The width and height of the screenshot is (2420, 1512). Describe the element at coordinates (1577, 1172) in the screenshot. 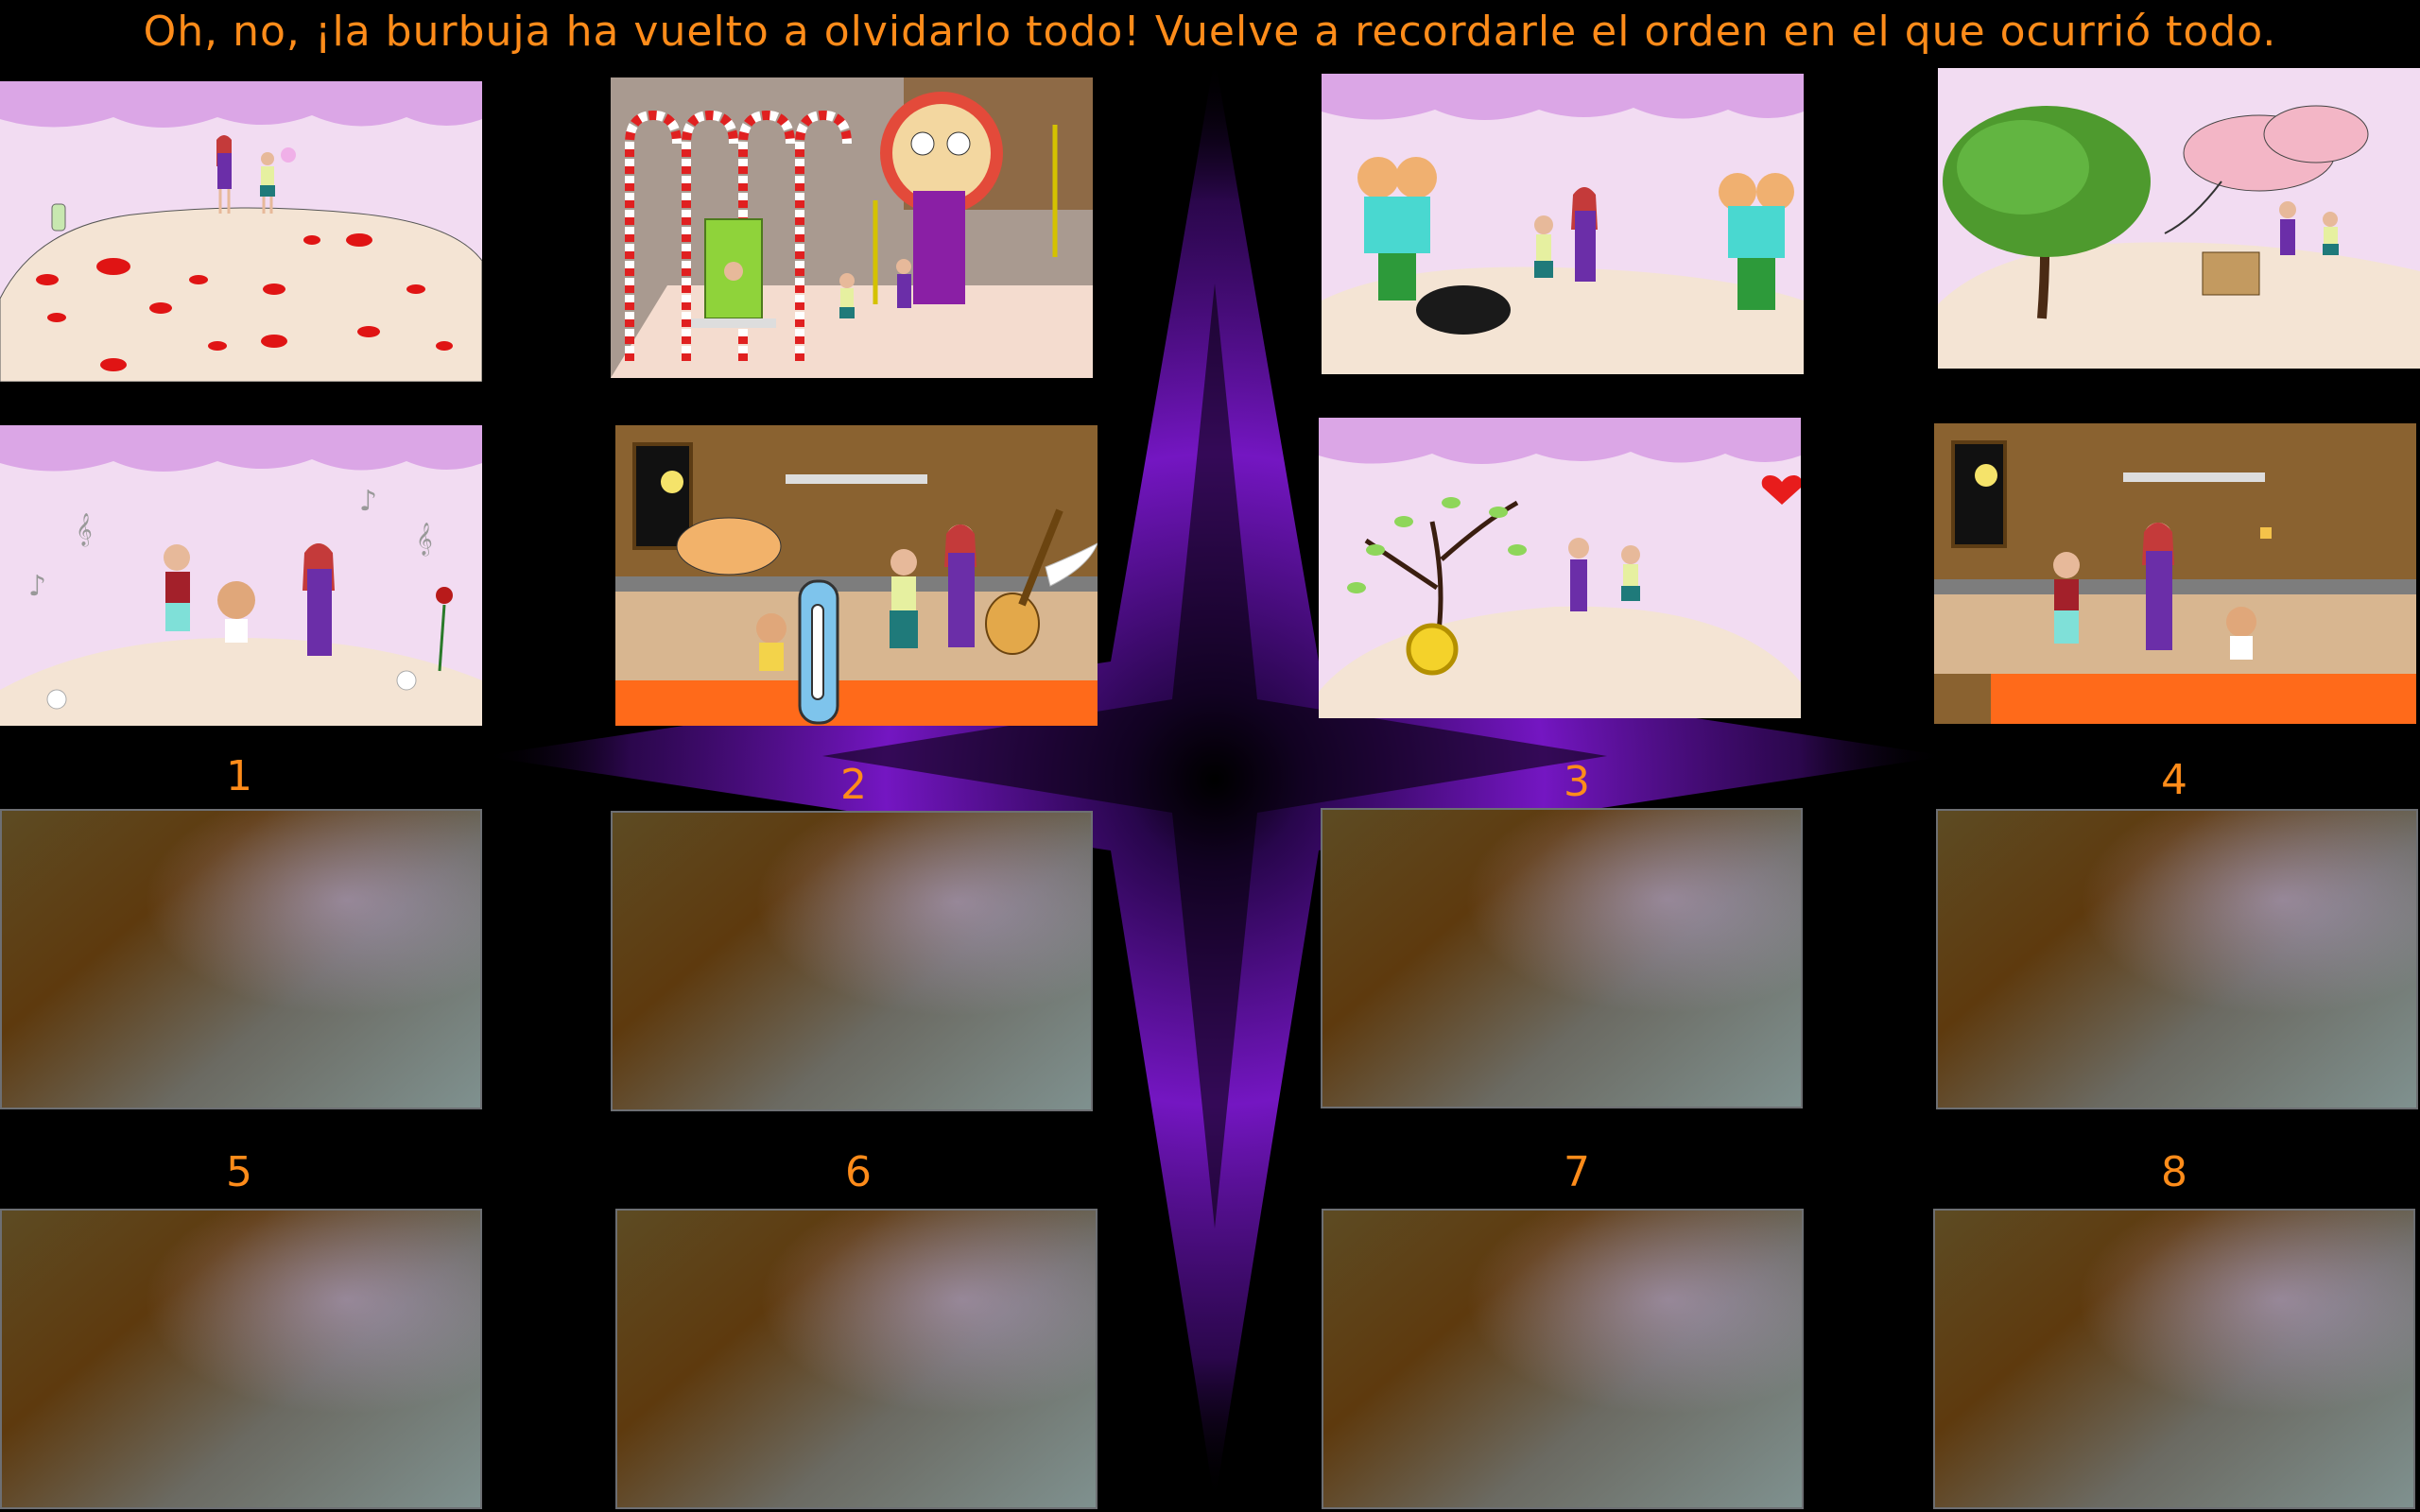

I see `slot-number-7: 7` at that location.